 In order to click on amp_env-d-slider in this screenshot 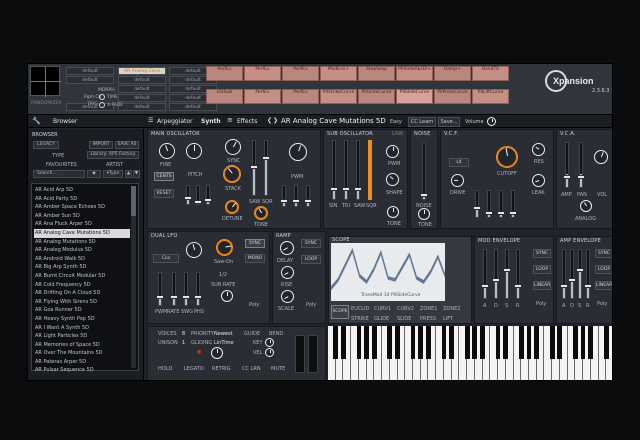, I will do `click(572, 274)`.